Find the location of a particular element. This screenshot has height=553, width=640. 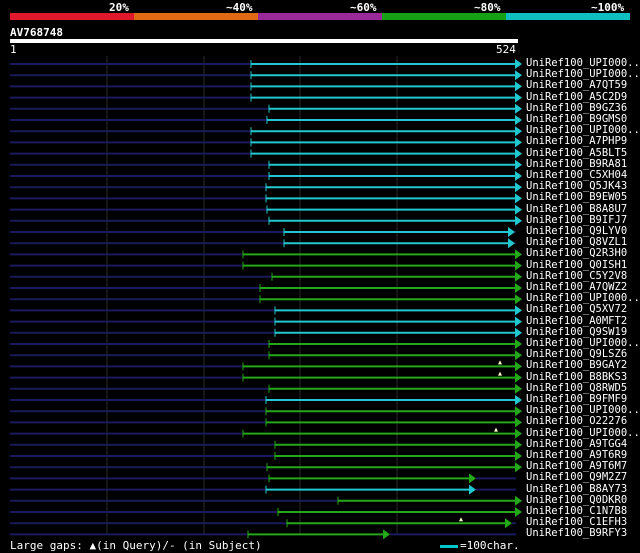

hit-label-link: UniRef100_A5C2D9 is located at coordinates (576, 97).